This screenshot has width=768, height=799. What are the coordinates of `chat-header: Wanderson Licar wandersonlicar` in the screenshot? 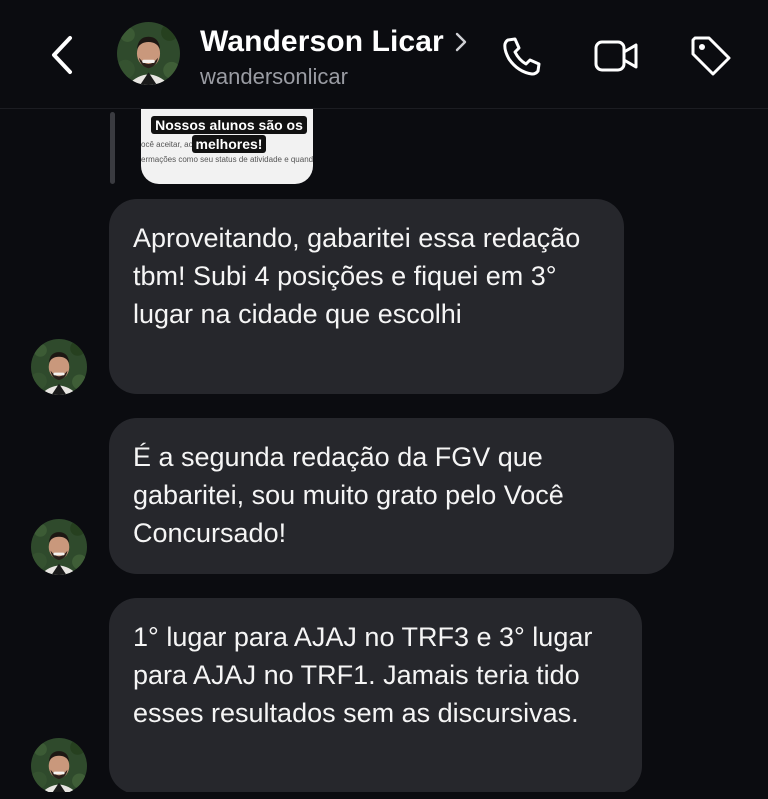 It's located at (384, 54).